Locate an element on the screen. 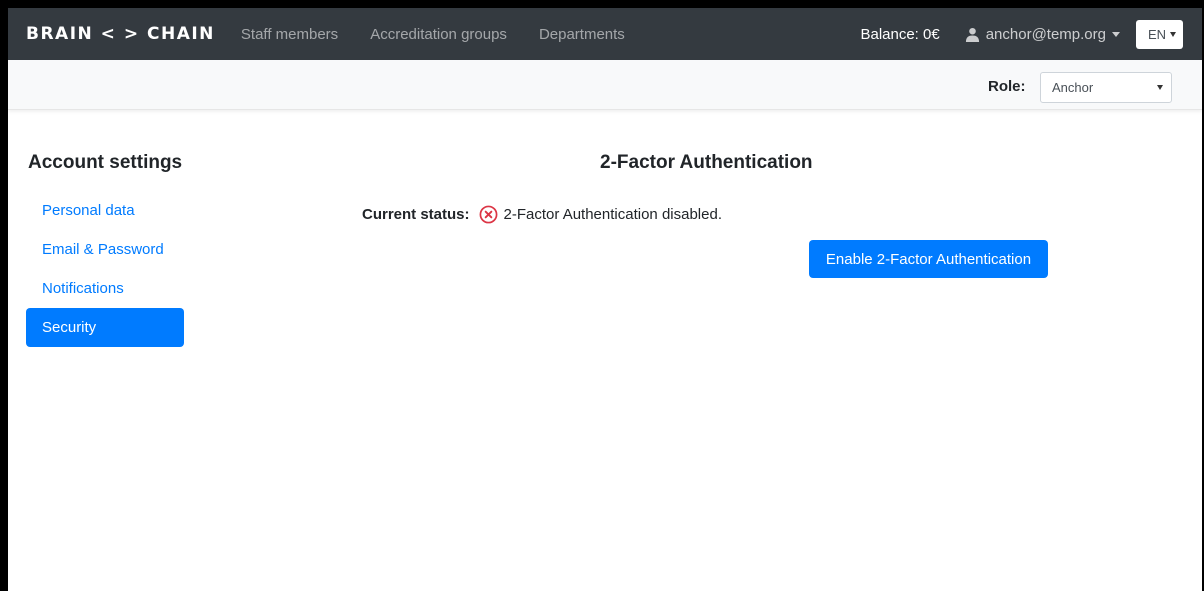  role-bar: Role: Anchor is located at coordinates (605, 85).